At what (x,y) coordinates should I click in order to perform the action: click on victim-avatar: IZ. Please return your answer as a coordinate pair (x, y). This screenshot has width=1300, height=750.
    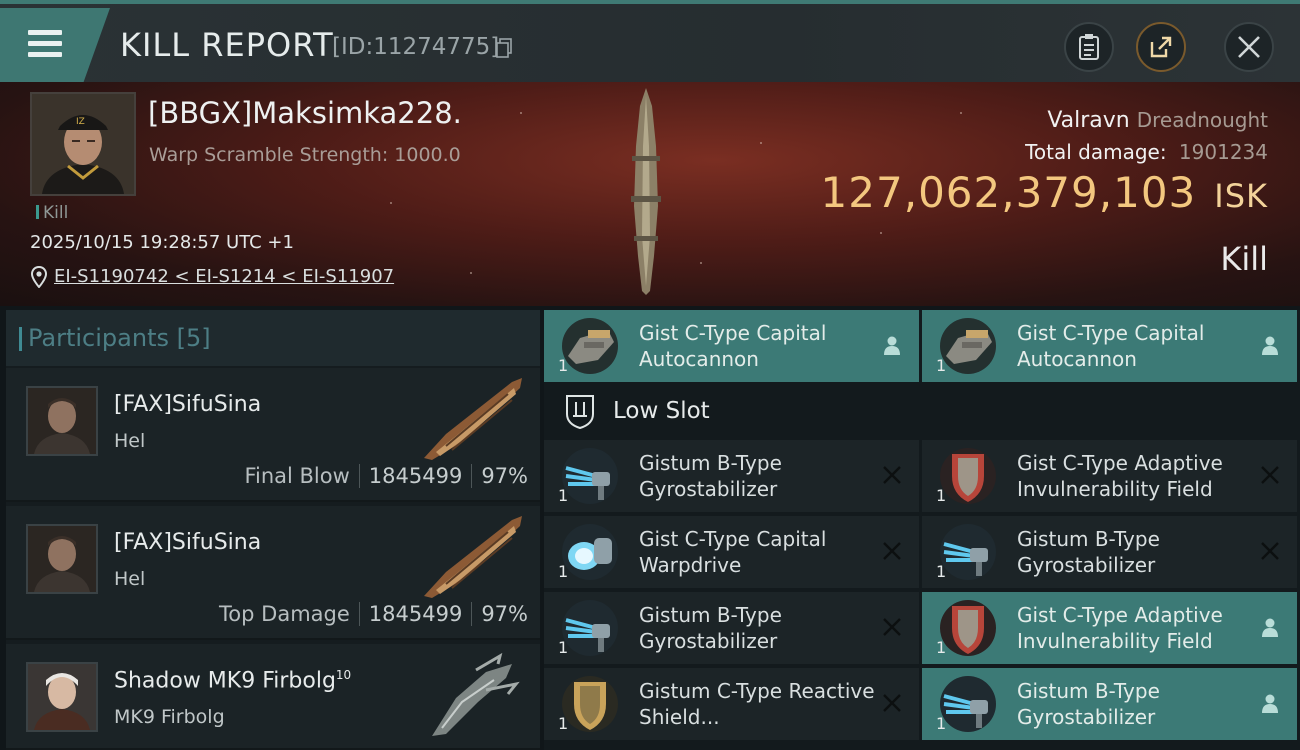
    Looking at the image, I should click on (83, 144).